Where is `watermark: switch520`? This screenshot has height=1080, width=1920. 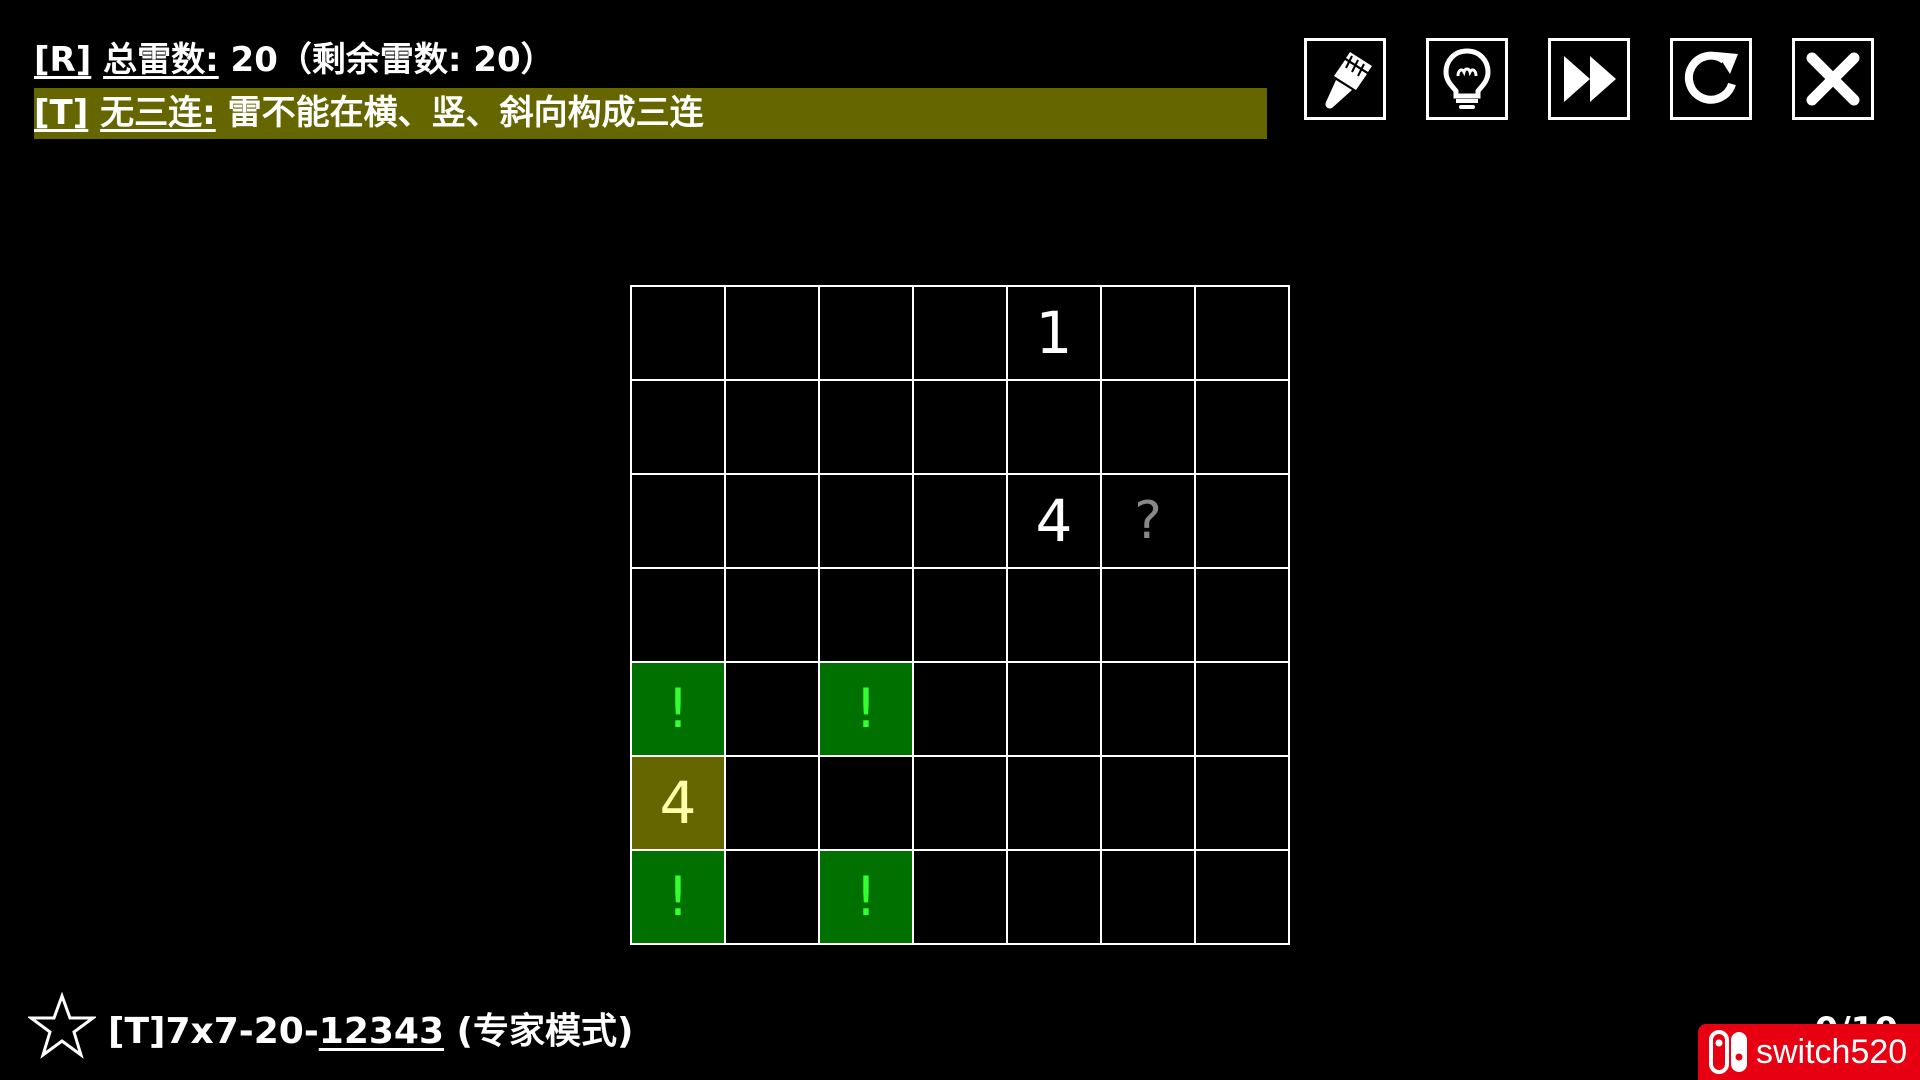 watermark: switch520 is located at coordinates (1809, 1052).